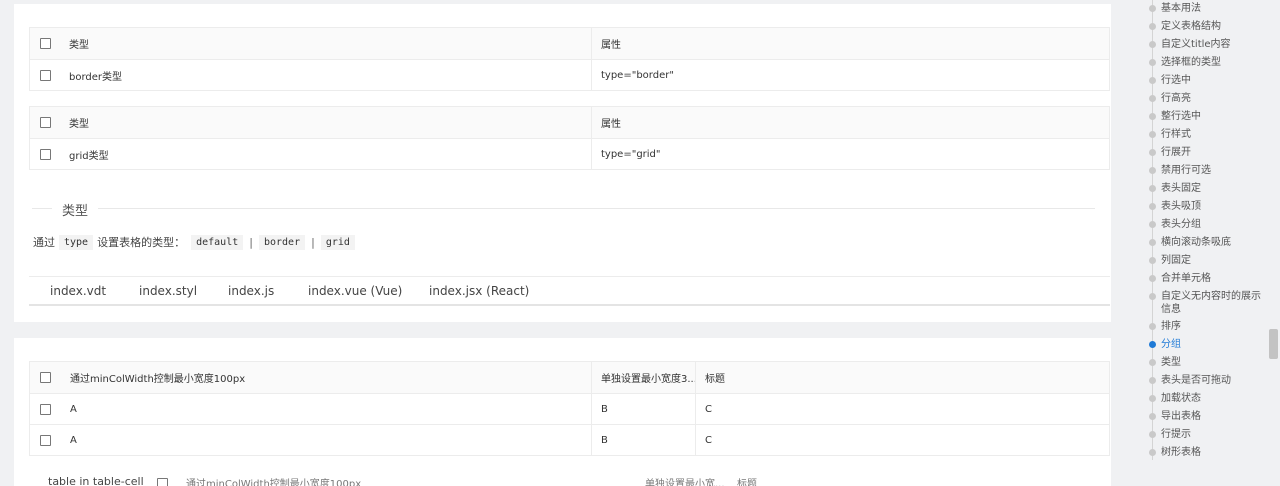 The height and width of the screenshot is (486, 1280). Describe the element at coordinates (1176, 434) in the screenshot. I see `toc-item: 行提示` at that location.